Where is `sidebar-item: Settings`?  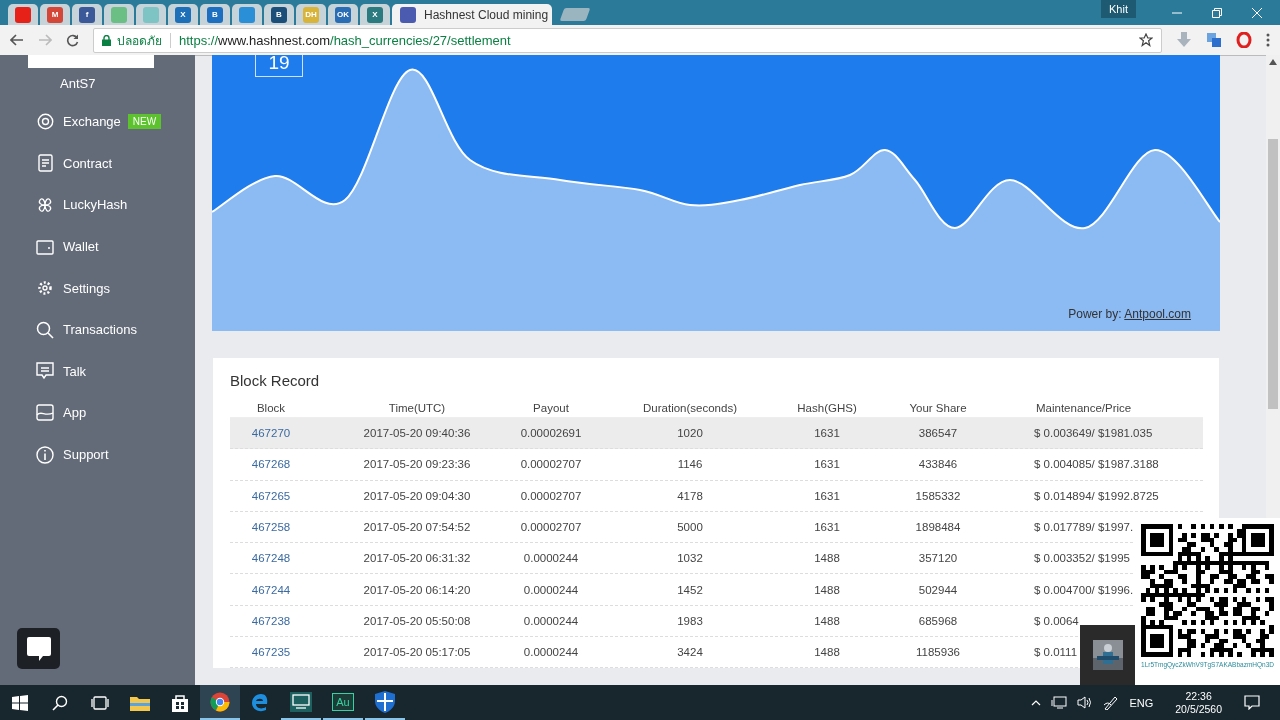 sidebar-item: Settings is located at coordinates (97, 288).